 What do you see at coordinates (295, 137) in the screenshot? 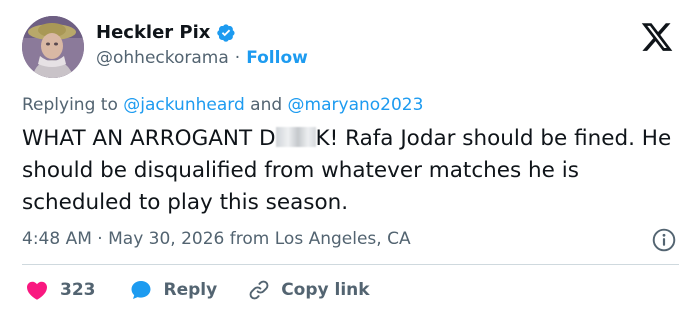
I see `censor-blur` at bounding box center [295, 137].